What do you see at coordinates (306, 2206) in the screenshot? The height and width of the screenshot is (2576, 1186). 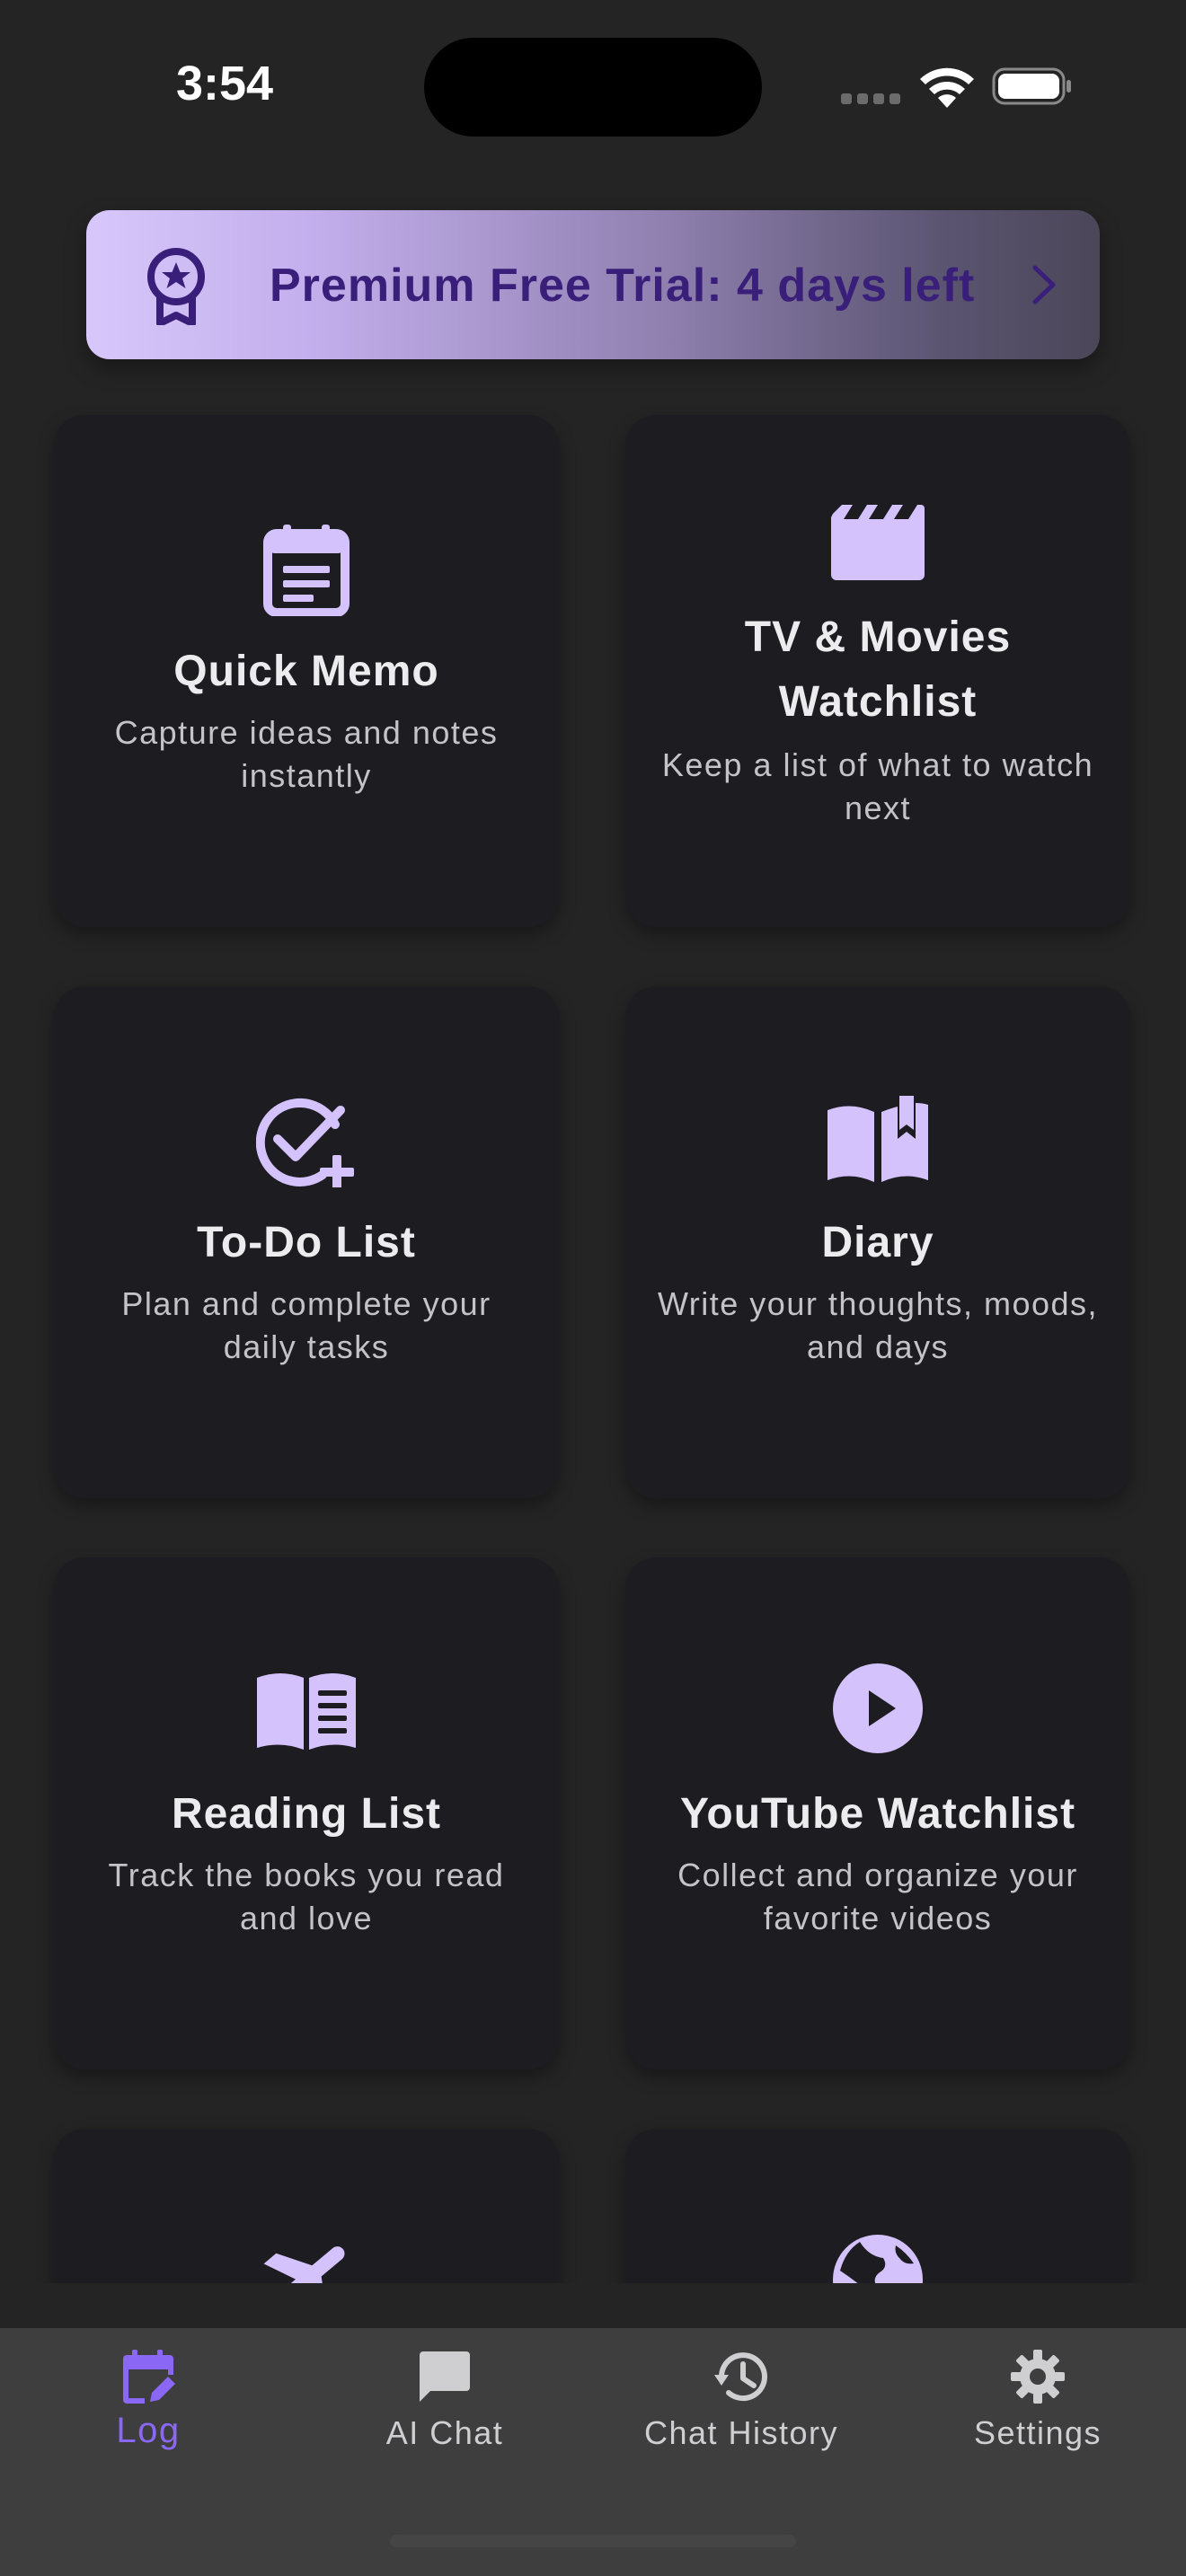 I see `card-travel` at bounding box center [306, 2206].